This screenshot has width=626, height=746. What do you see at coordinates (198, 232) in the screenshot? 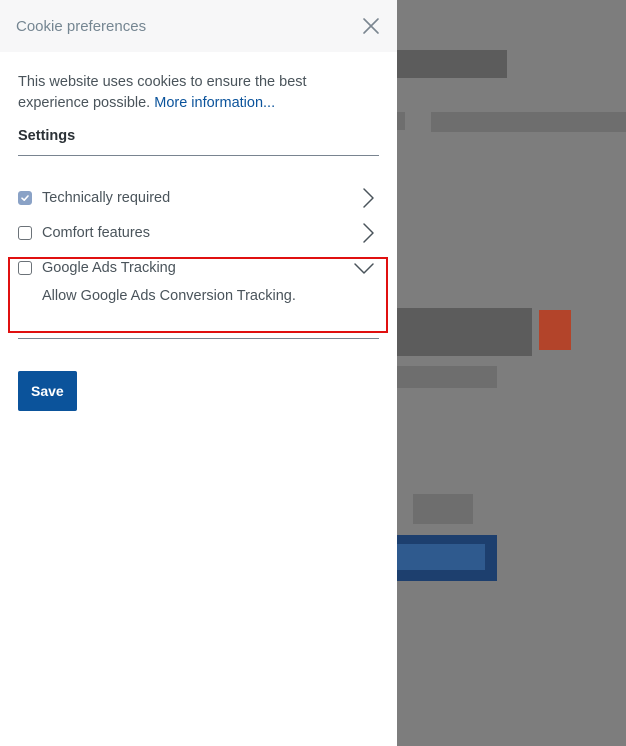
I see `option-comfort-features: Comfort features` at bounding box center [198, 232].